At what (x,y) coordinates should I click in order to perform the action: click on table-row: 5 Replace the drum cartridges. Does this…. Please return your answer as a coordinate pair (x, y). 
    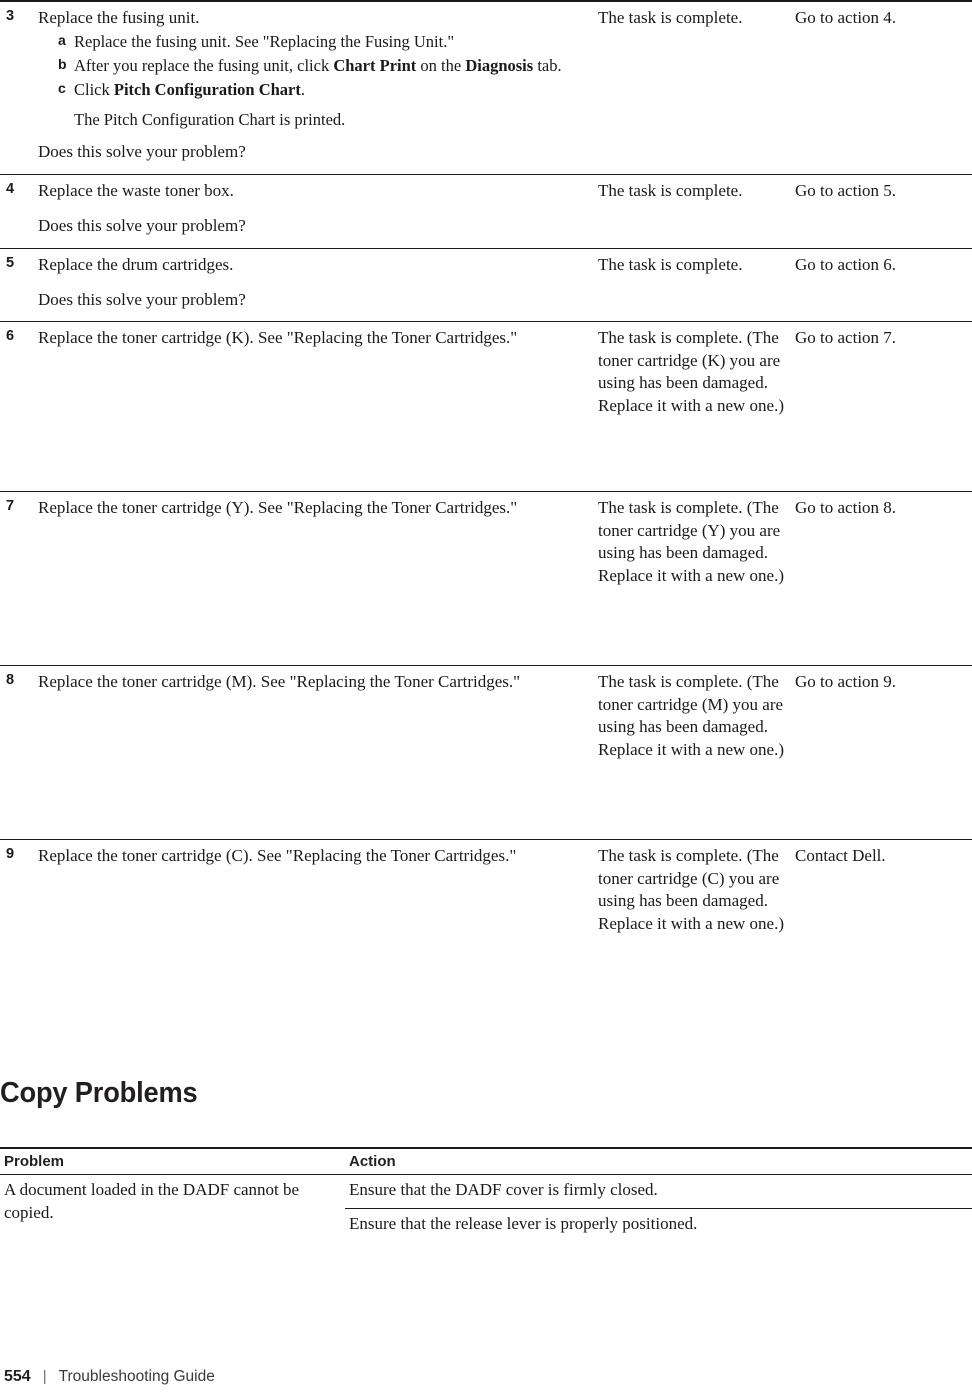
    Looking at the image, I should click on (486, 285).